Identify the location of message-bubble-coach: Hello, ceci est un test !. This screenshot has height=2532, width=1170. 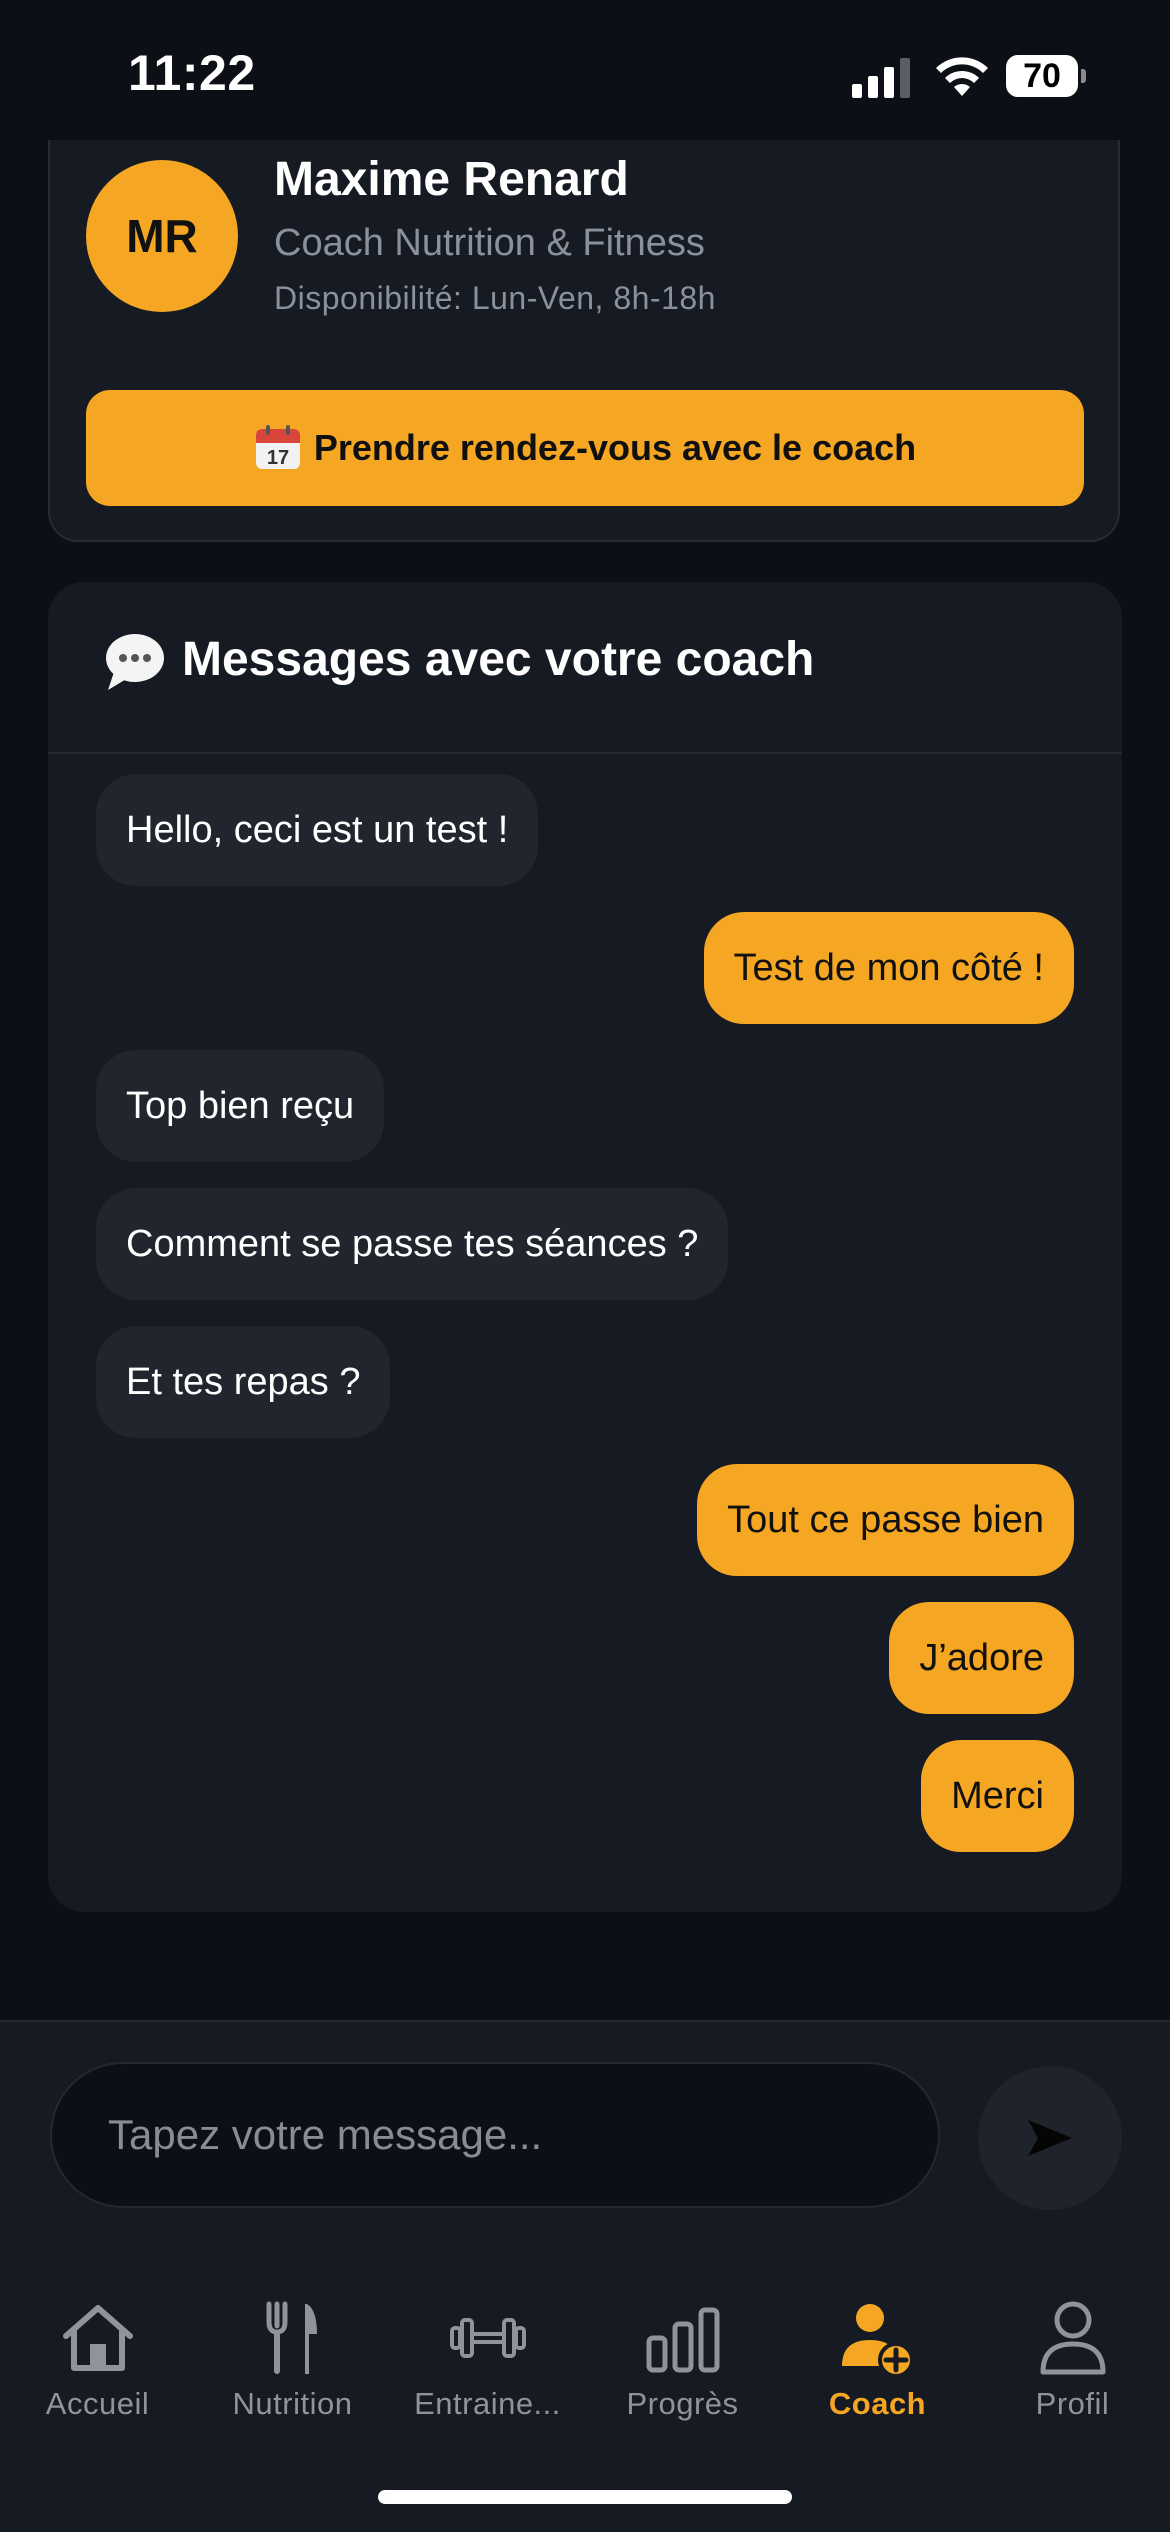
(317, 830).